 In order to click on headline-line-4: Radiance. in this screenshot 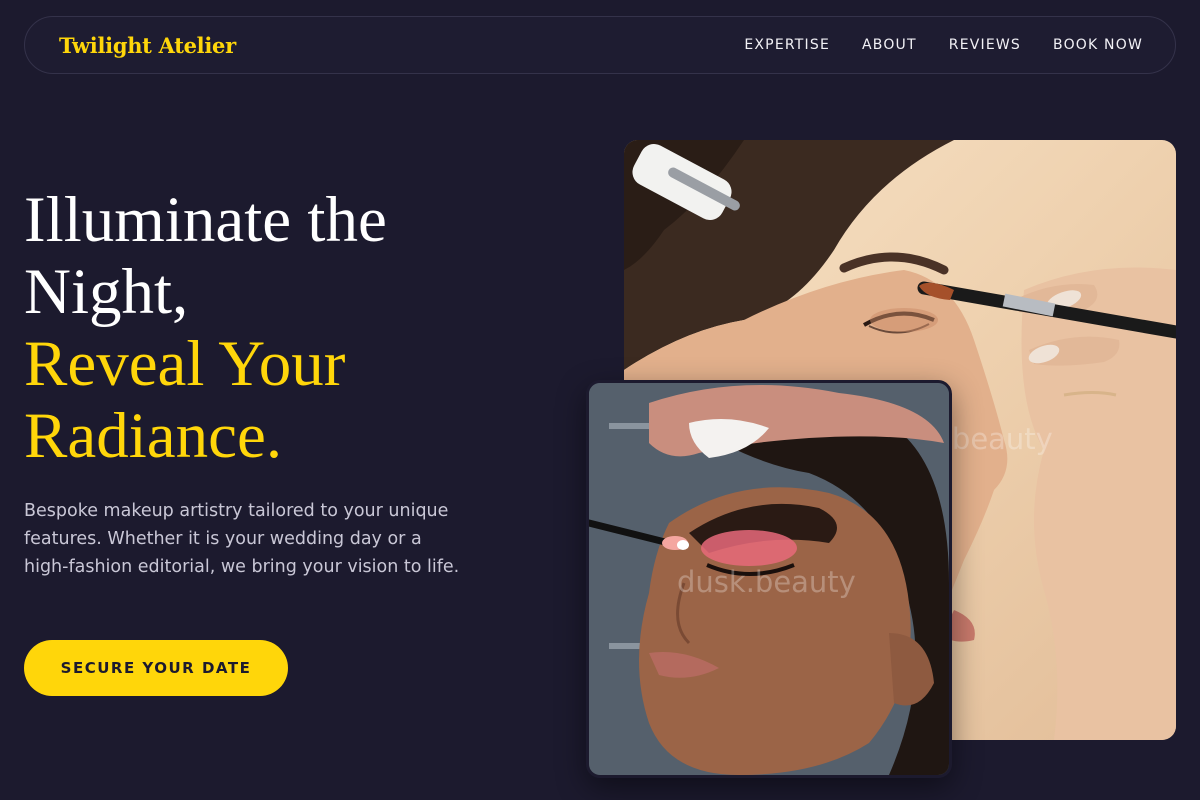, I will do `click(153, 436)`.